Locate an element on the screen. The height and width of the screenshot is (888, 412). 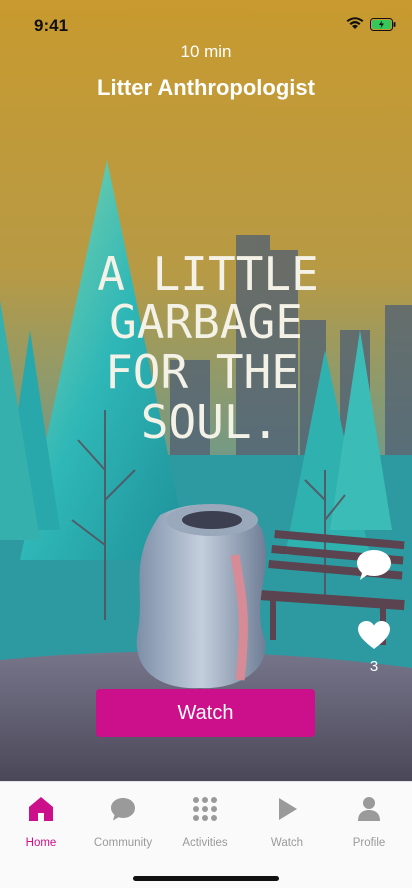
tab-bar: Home Community Activities Watch Profile is located at coordinates (206, 834).